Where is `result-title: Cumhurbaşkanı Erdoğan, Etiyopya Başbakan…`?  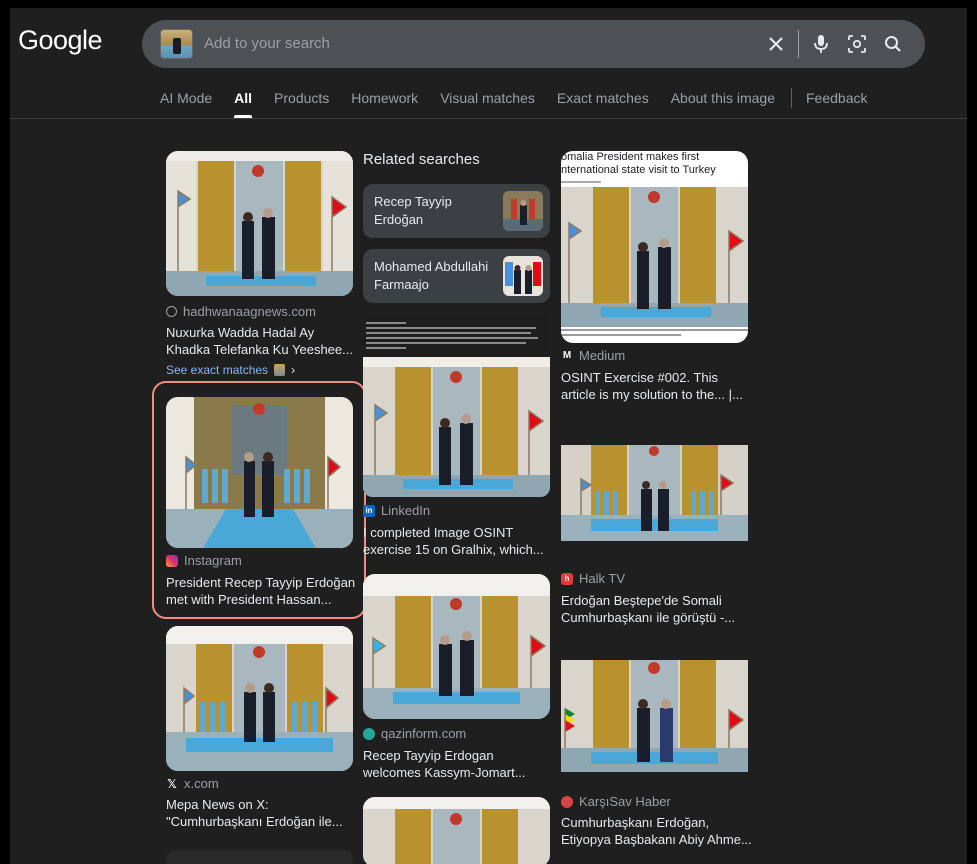
result-title: Cumhurbaşkanı Erdoğan, Etiyopya Başbakan… is located at coordinates (656, 831).